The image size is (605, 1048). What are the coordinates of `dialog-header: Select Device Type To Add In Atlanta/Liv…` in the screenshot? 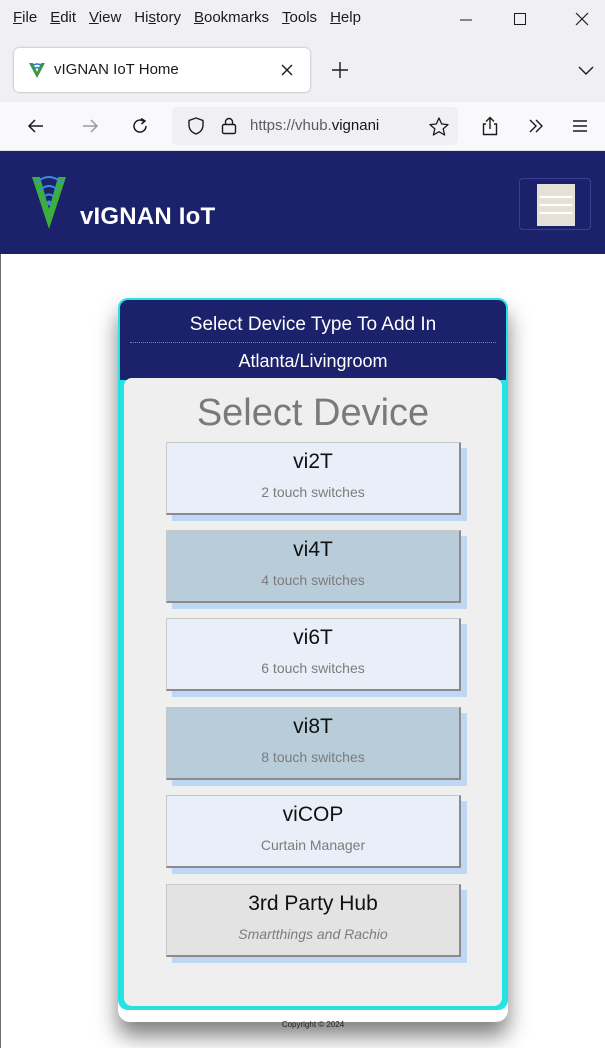 It's located at (313, 340).